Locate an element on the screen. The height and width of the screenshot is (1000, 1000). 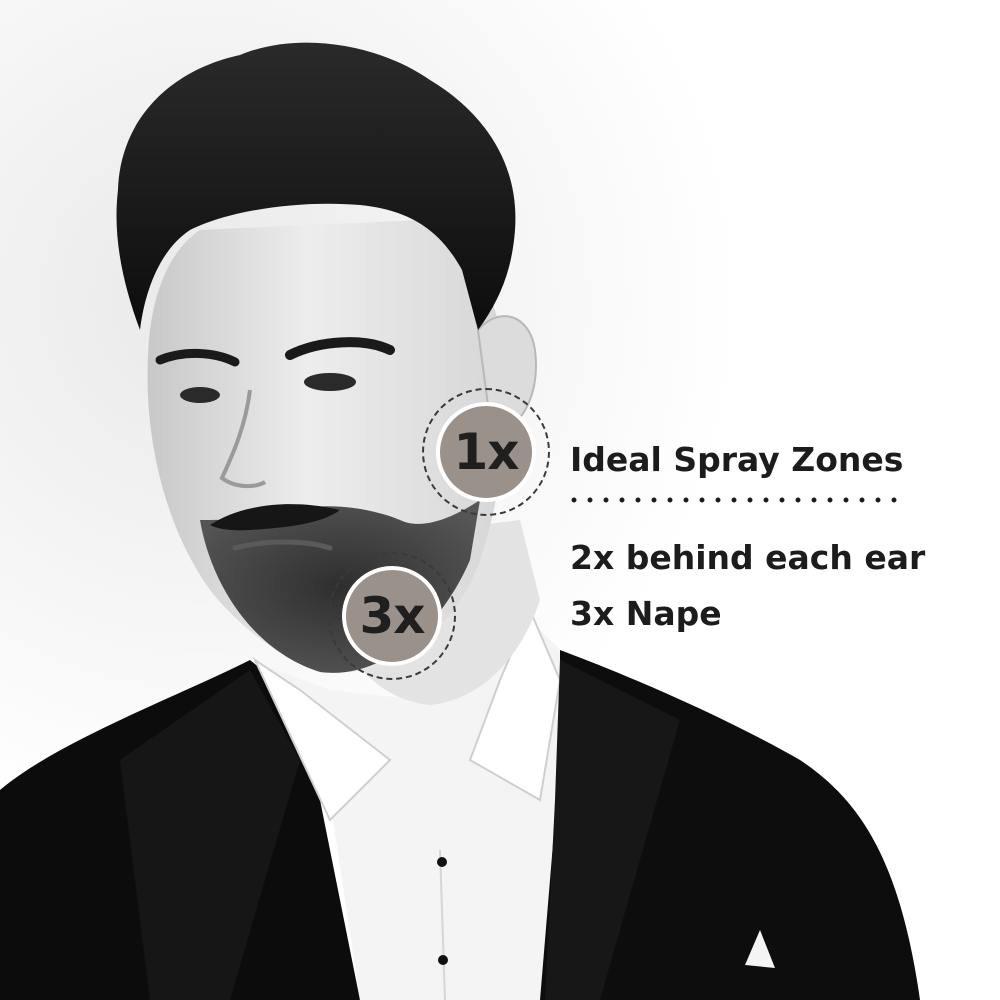
info-line-behind-ear: 2x behind each ear is located at coordinates (748, 557).